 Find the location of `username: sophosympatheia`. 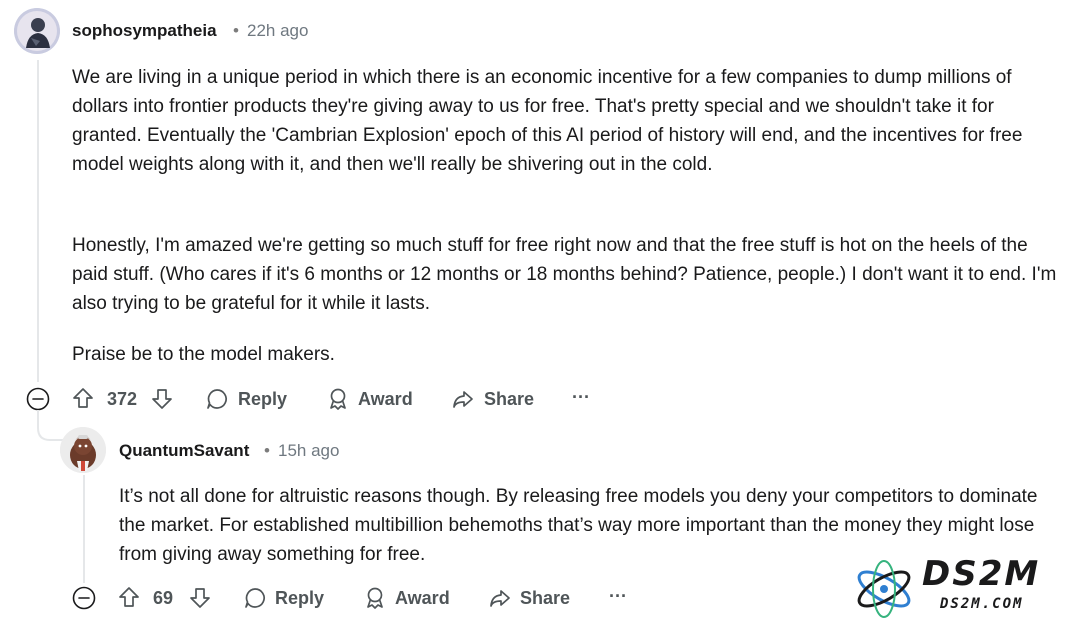

username: sophosympatheia is located at coordinates (144, 31).